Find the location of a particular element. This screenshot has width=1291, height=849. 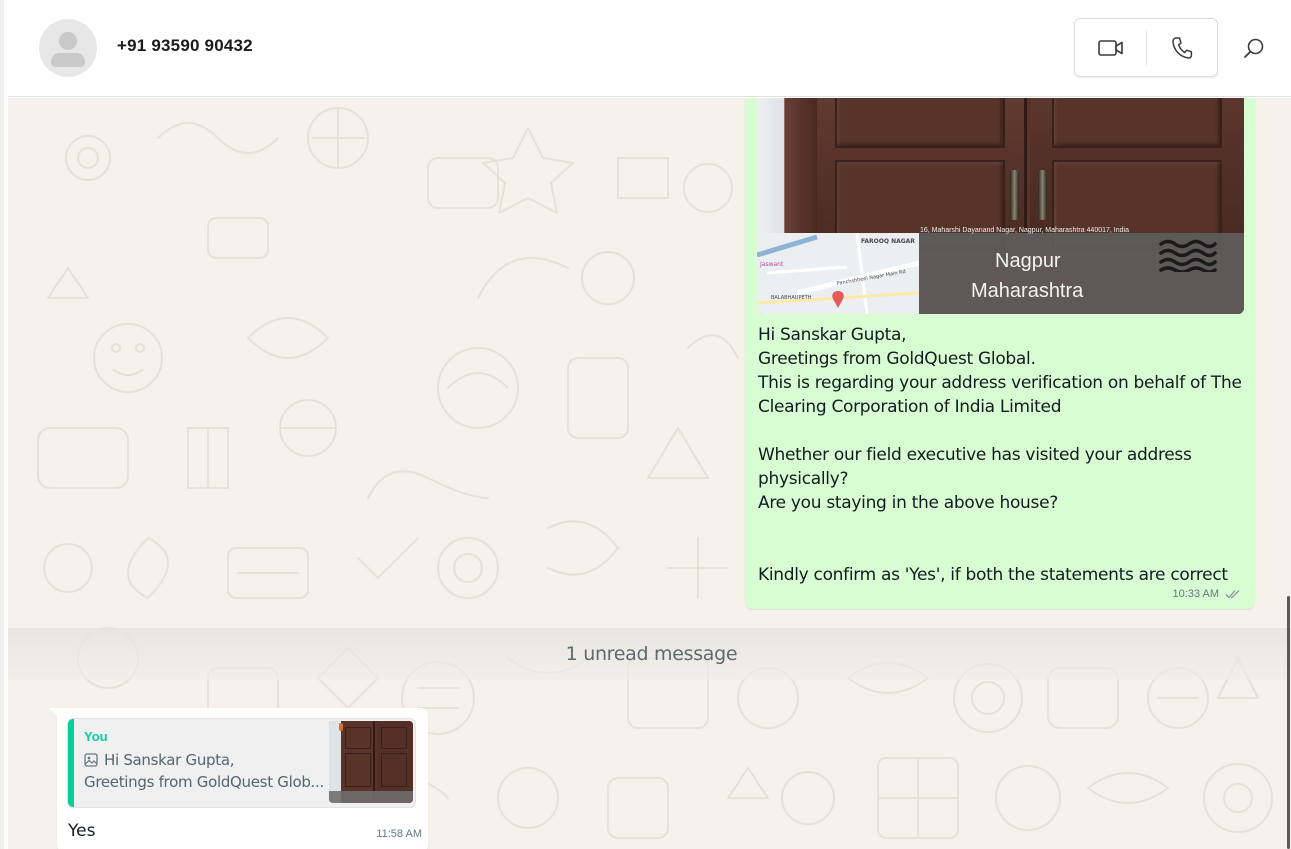

svg-text: FAROOQ NAGAR is located at coordinates (888, 241).